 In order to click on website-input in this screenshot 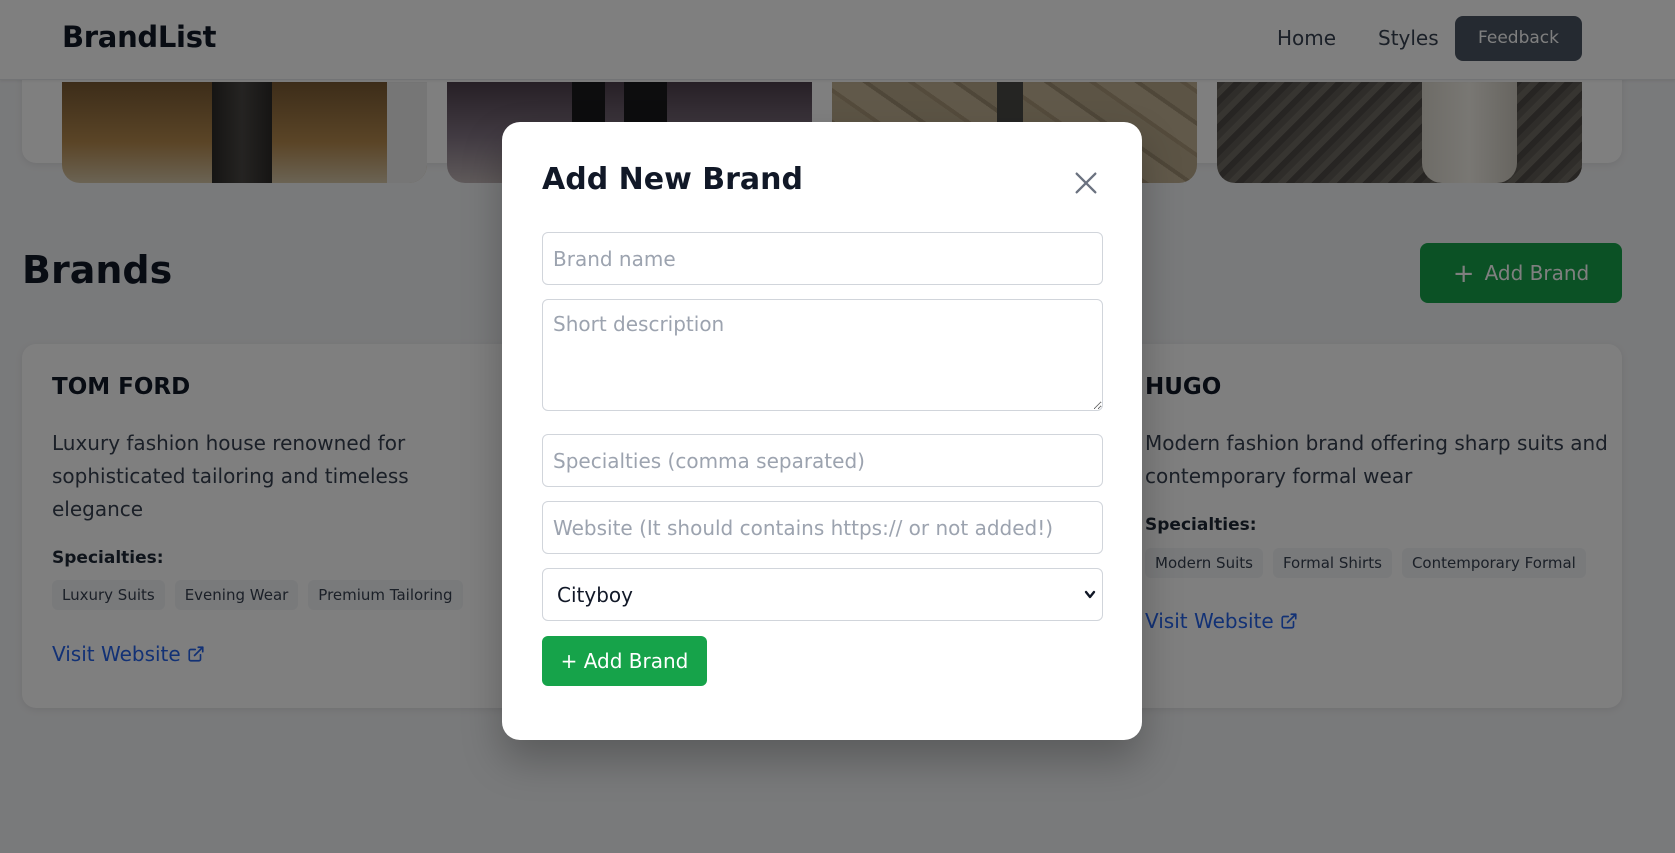, I will do `click(822, 527)`.